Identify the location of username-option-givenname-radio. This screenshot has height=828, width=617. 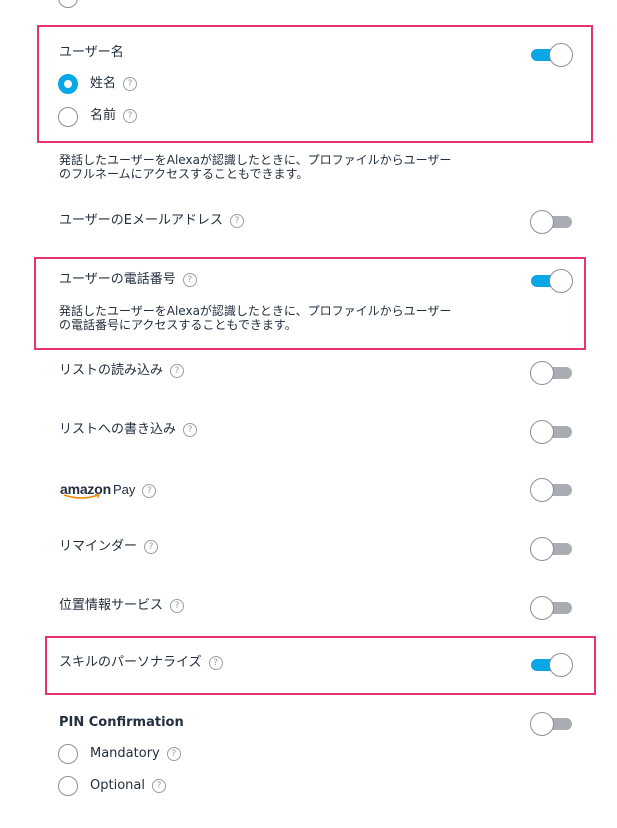
(68, 117).